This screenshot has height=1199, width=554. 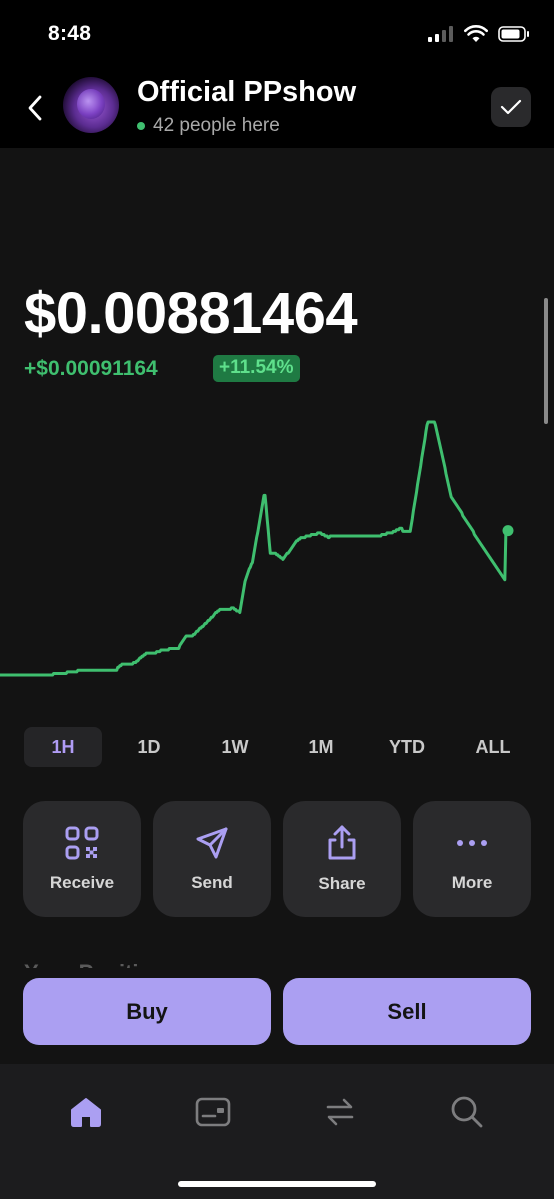 I want to click on range-1w: 1W, so click(x=235, y=747).